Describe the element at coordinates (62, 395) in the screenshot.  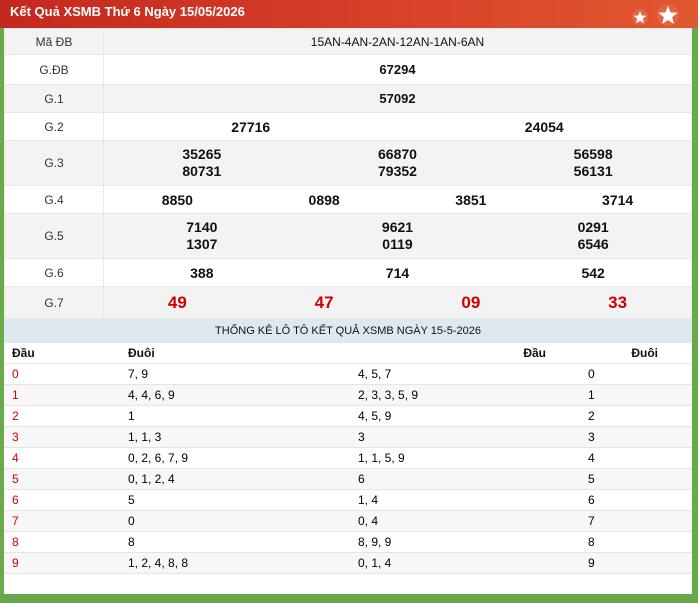
I see `loto-dau: 1` at that location.